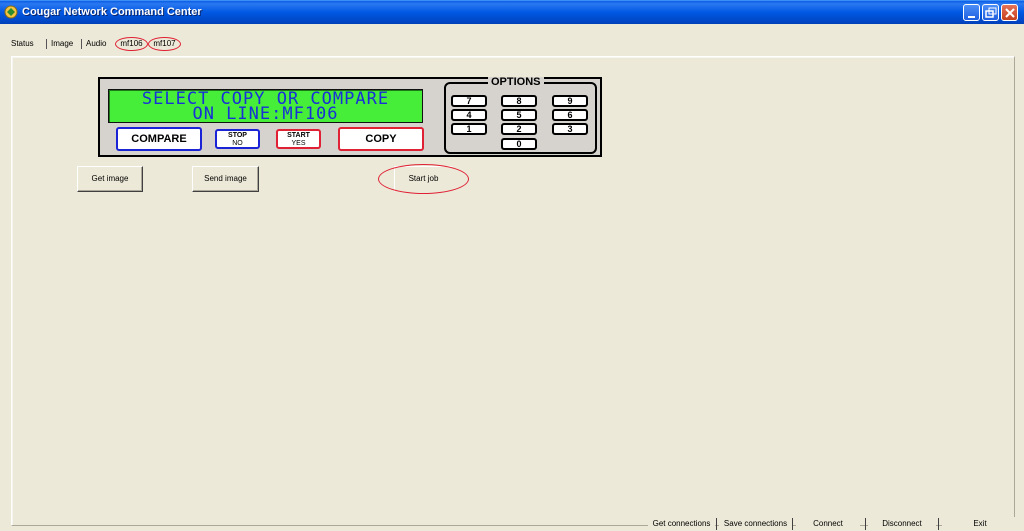  What do you see at coordinates (519, 144) in the screenshot?
I see `key-0: 0` at bounding box center [519, 144].